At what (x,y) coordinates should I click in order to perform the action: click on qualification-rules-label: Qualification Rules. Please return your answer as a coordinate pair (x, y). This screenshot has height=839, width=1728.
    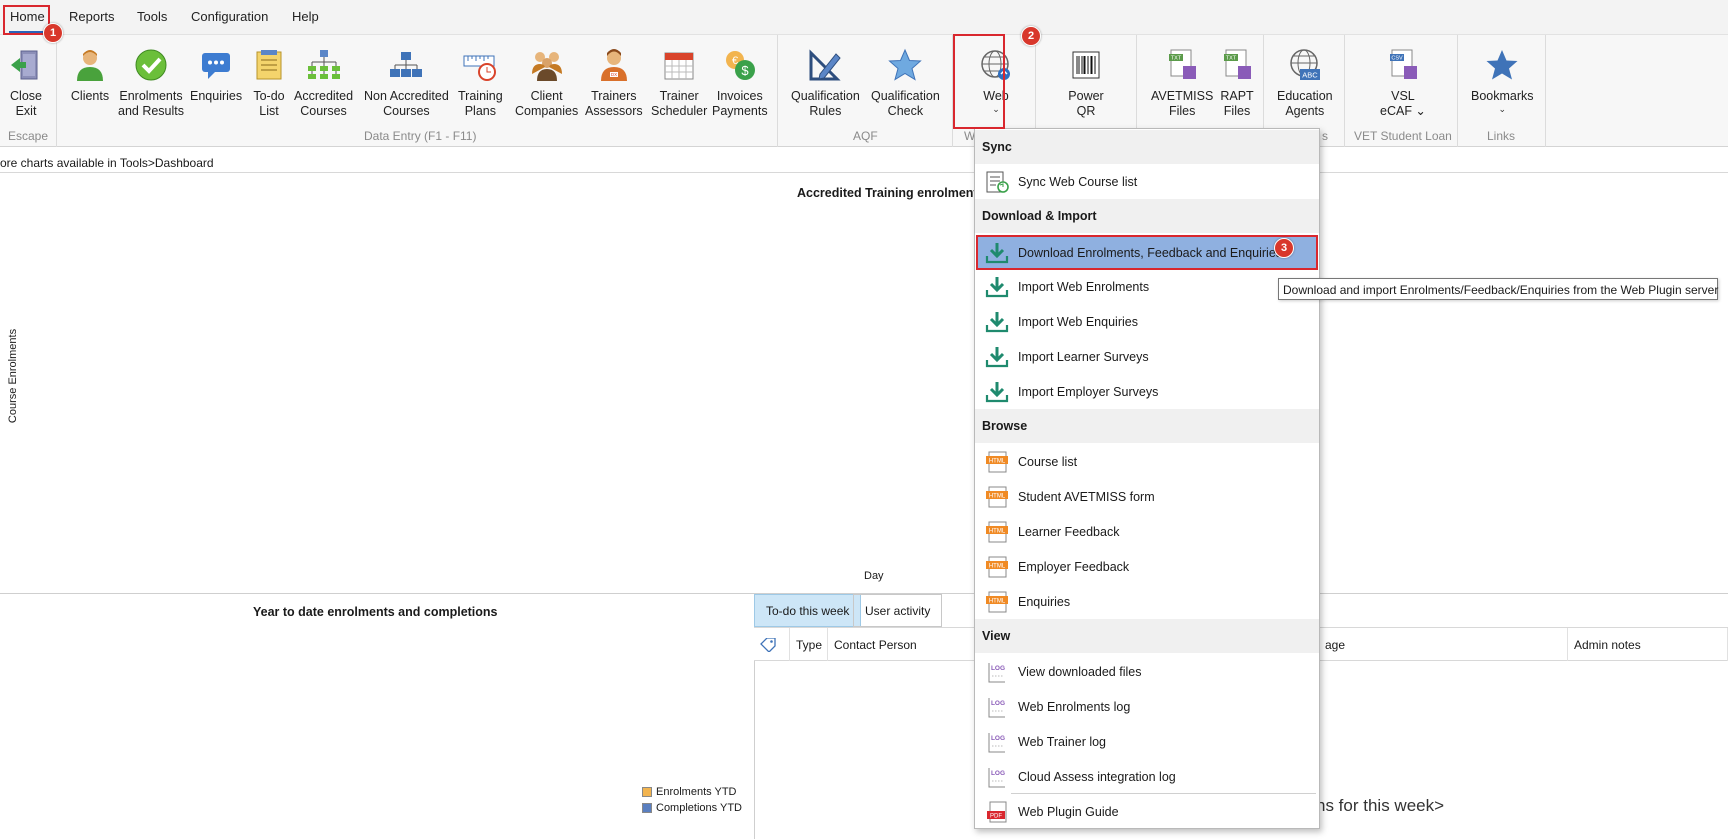
    Looking at the image, I should click on (825, 103).